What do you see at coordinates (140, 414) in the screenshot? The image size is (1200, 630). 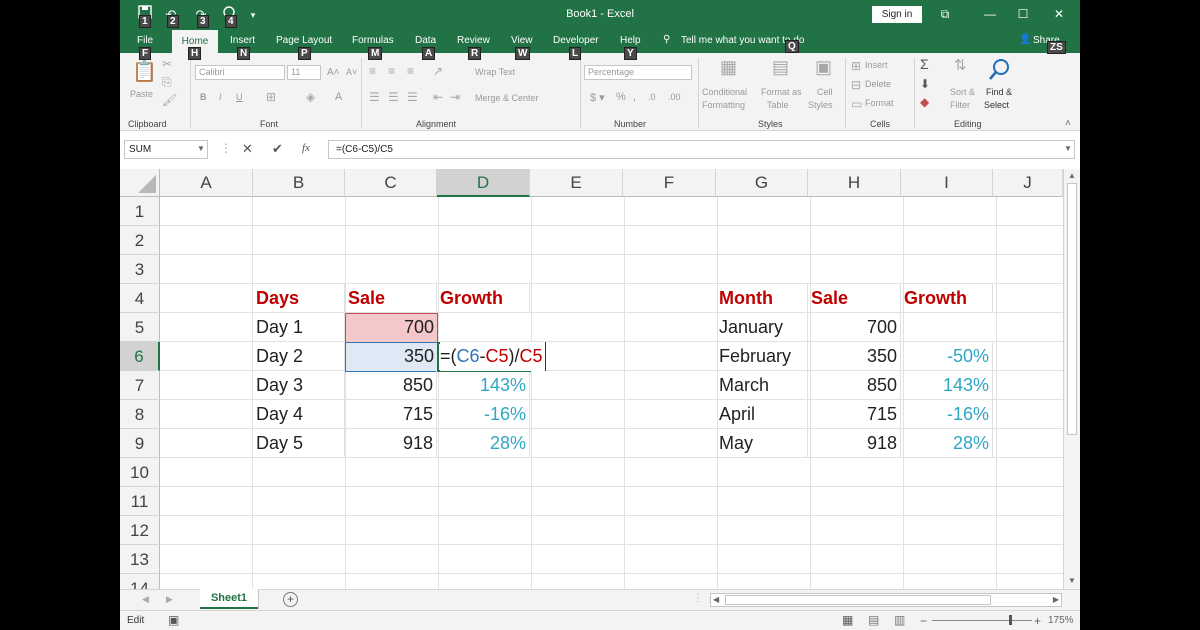 I see `row-header: 8` at bounding box center [140, 414].